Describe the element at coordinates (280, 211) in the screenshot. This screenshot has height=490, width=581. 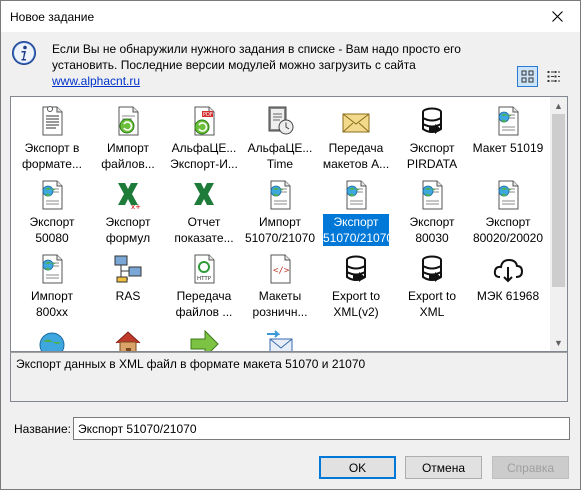
I see `task-item: Импорт 51070/21070` at that location.